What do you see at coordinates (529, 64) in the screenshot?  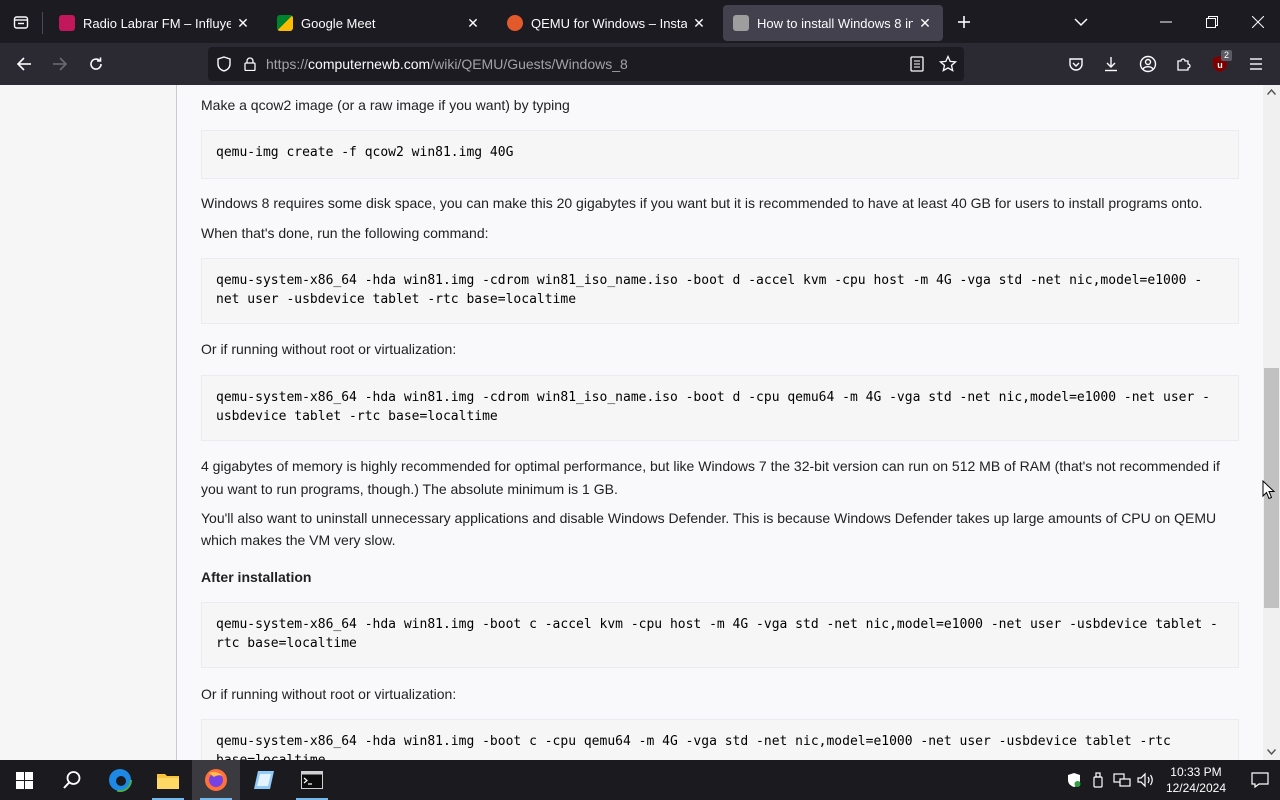 I see `url-path: /wiki/QEMU/Guests/Windows_8` at bounding box center [529, 64].